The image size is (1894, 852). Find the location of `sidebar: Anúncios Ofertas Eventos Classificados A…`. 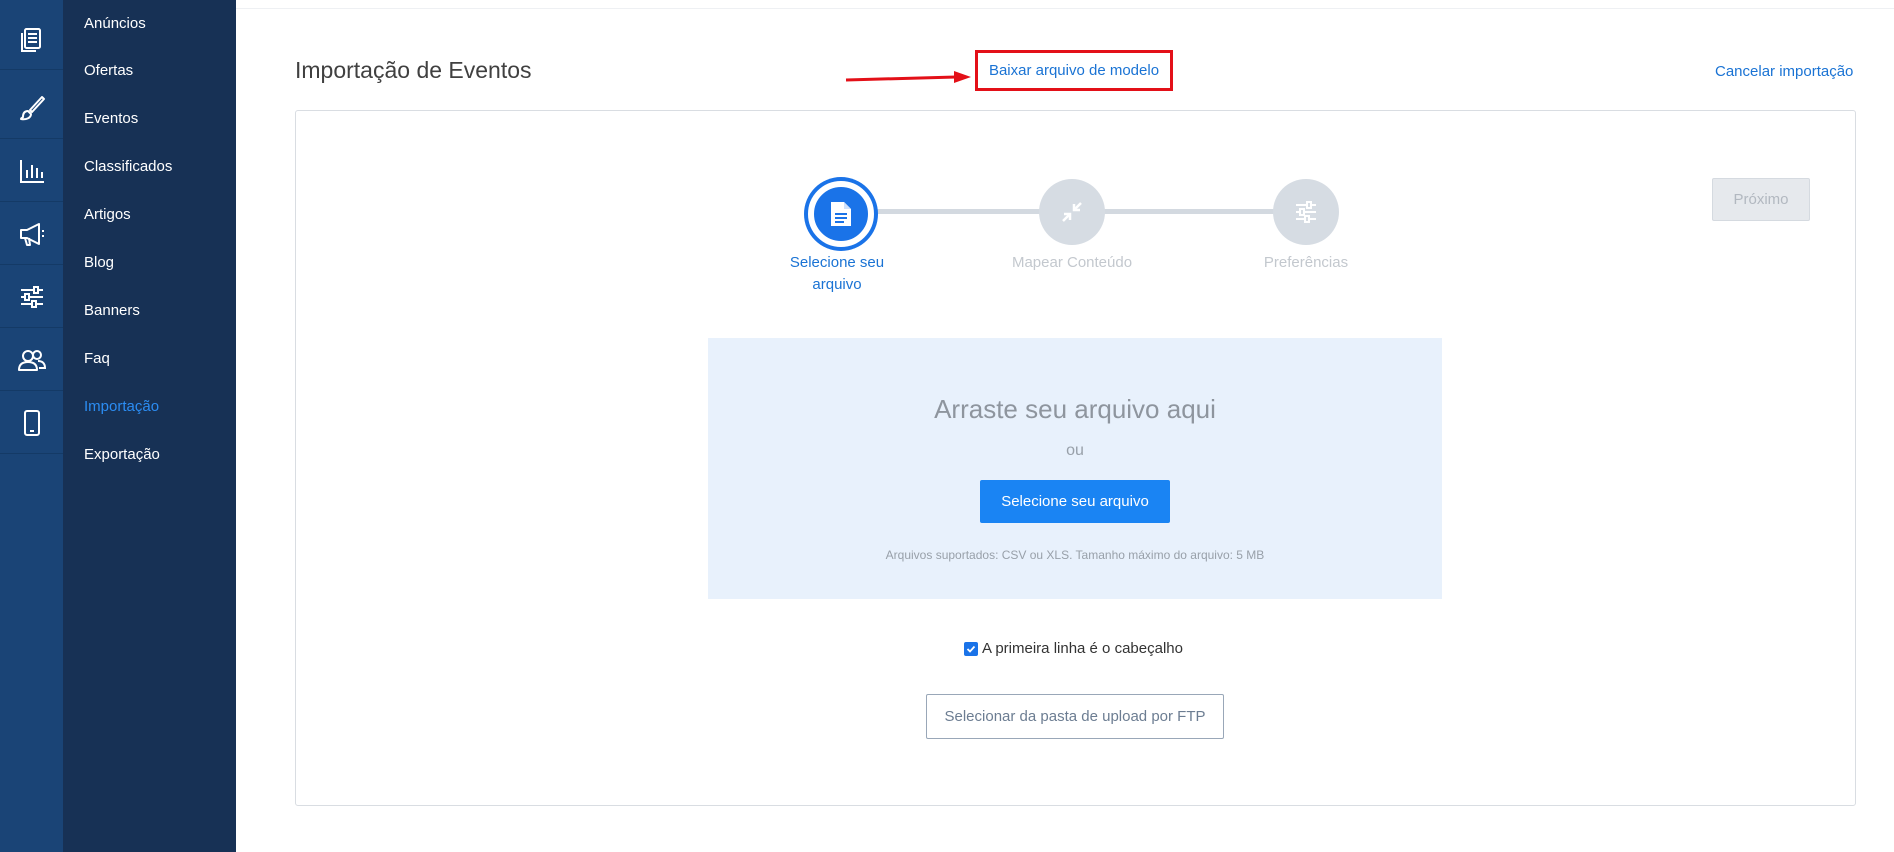

sidebar: Anúncios Ofertas Eventos Classificados A… is located at coordinates (149, 426).